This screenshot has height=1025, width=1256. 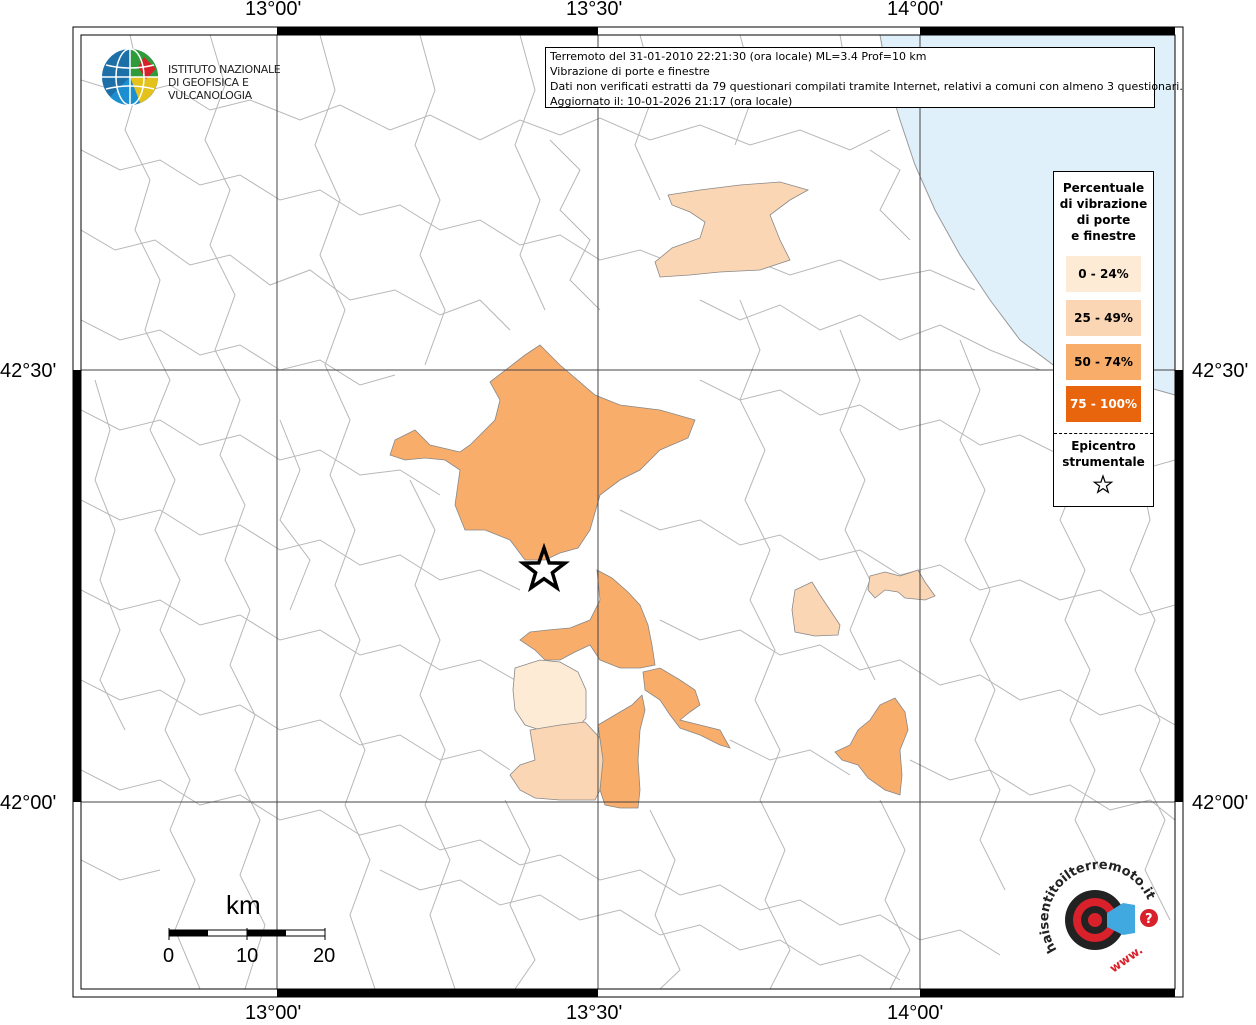 I want to click on lon-label-bottom-1400: 14°00', so click(x=915, y=1013).